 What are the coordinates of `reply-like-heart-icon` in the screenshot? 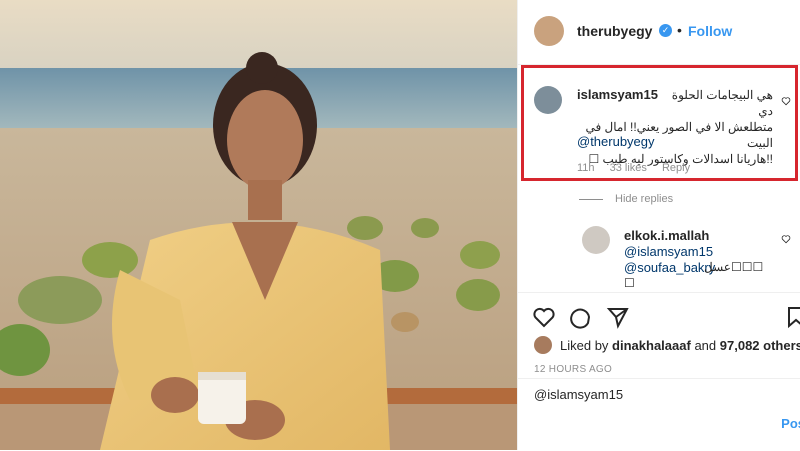 It's located at (786, 239).